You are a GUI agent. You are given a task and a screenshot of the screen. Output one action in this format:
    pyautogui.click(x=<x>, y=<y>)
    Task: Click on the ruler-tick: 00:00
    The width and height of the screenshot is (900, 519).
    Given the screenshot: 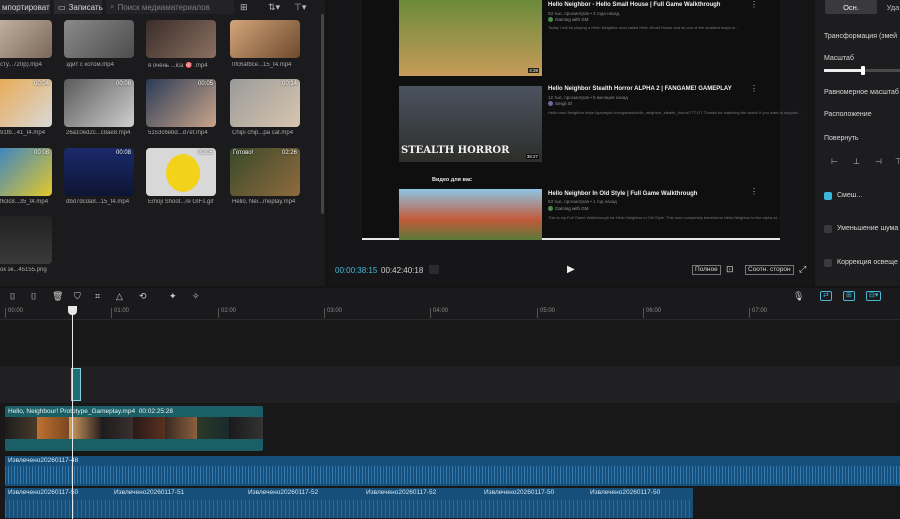 What is the action you would take?
    pyautogui.click(x=14, y=313)
    